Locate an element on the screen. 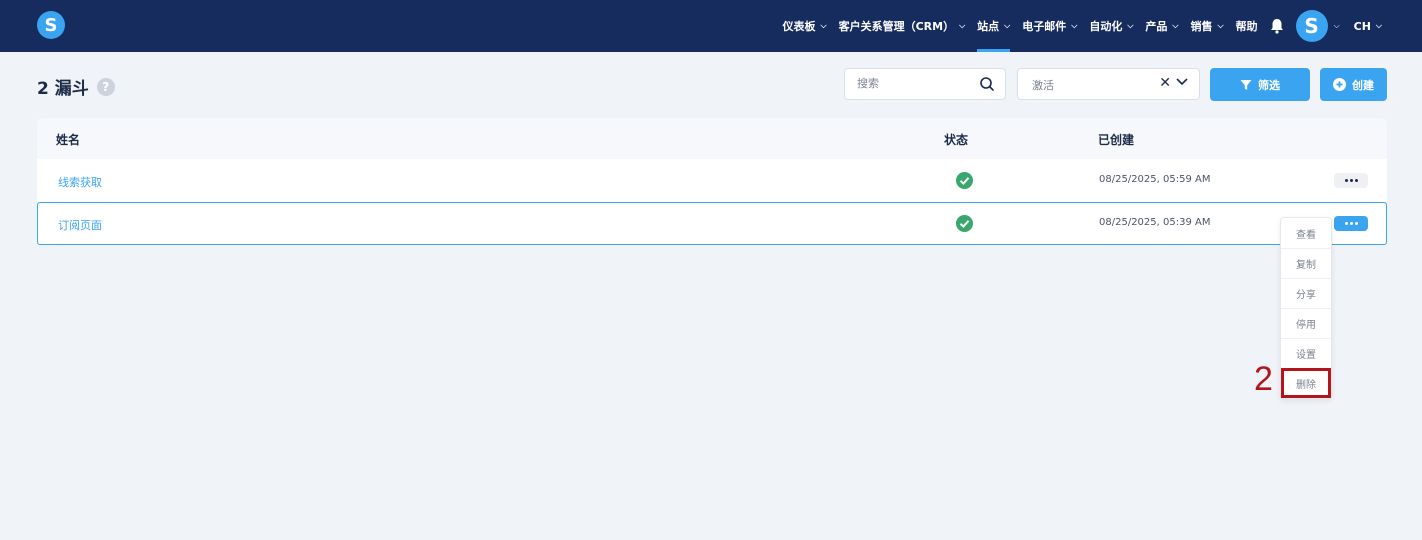  language-selector: CH ⌵ is located at coordinates (1368, 26).